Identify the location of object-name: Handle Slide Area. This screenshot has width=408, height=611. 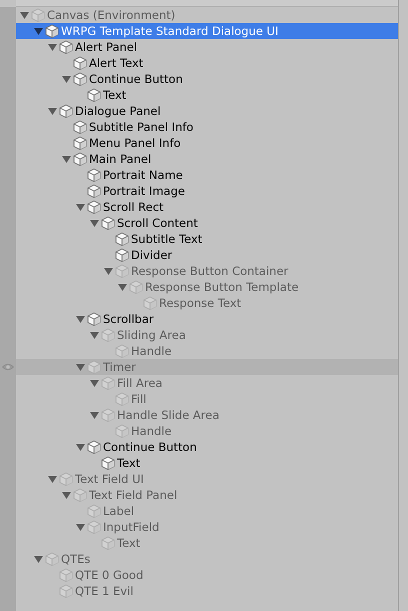
(168, 415).